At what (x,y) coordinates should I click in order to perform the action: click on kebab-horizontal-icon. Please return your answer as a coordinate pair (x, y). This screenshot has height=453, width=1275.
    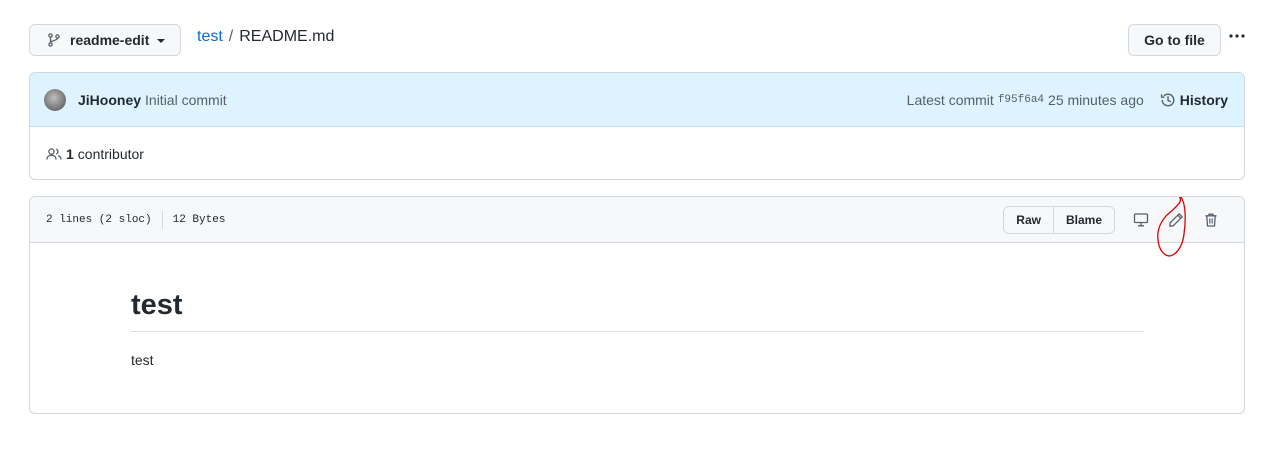
    Looking at the image, I should click on (1237, 36).